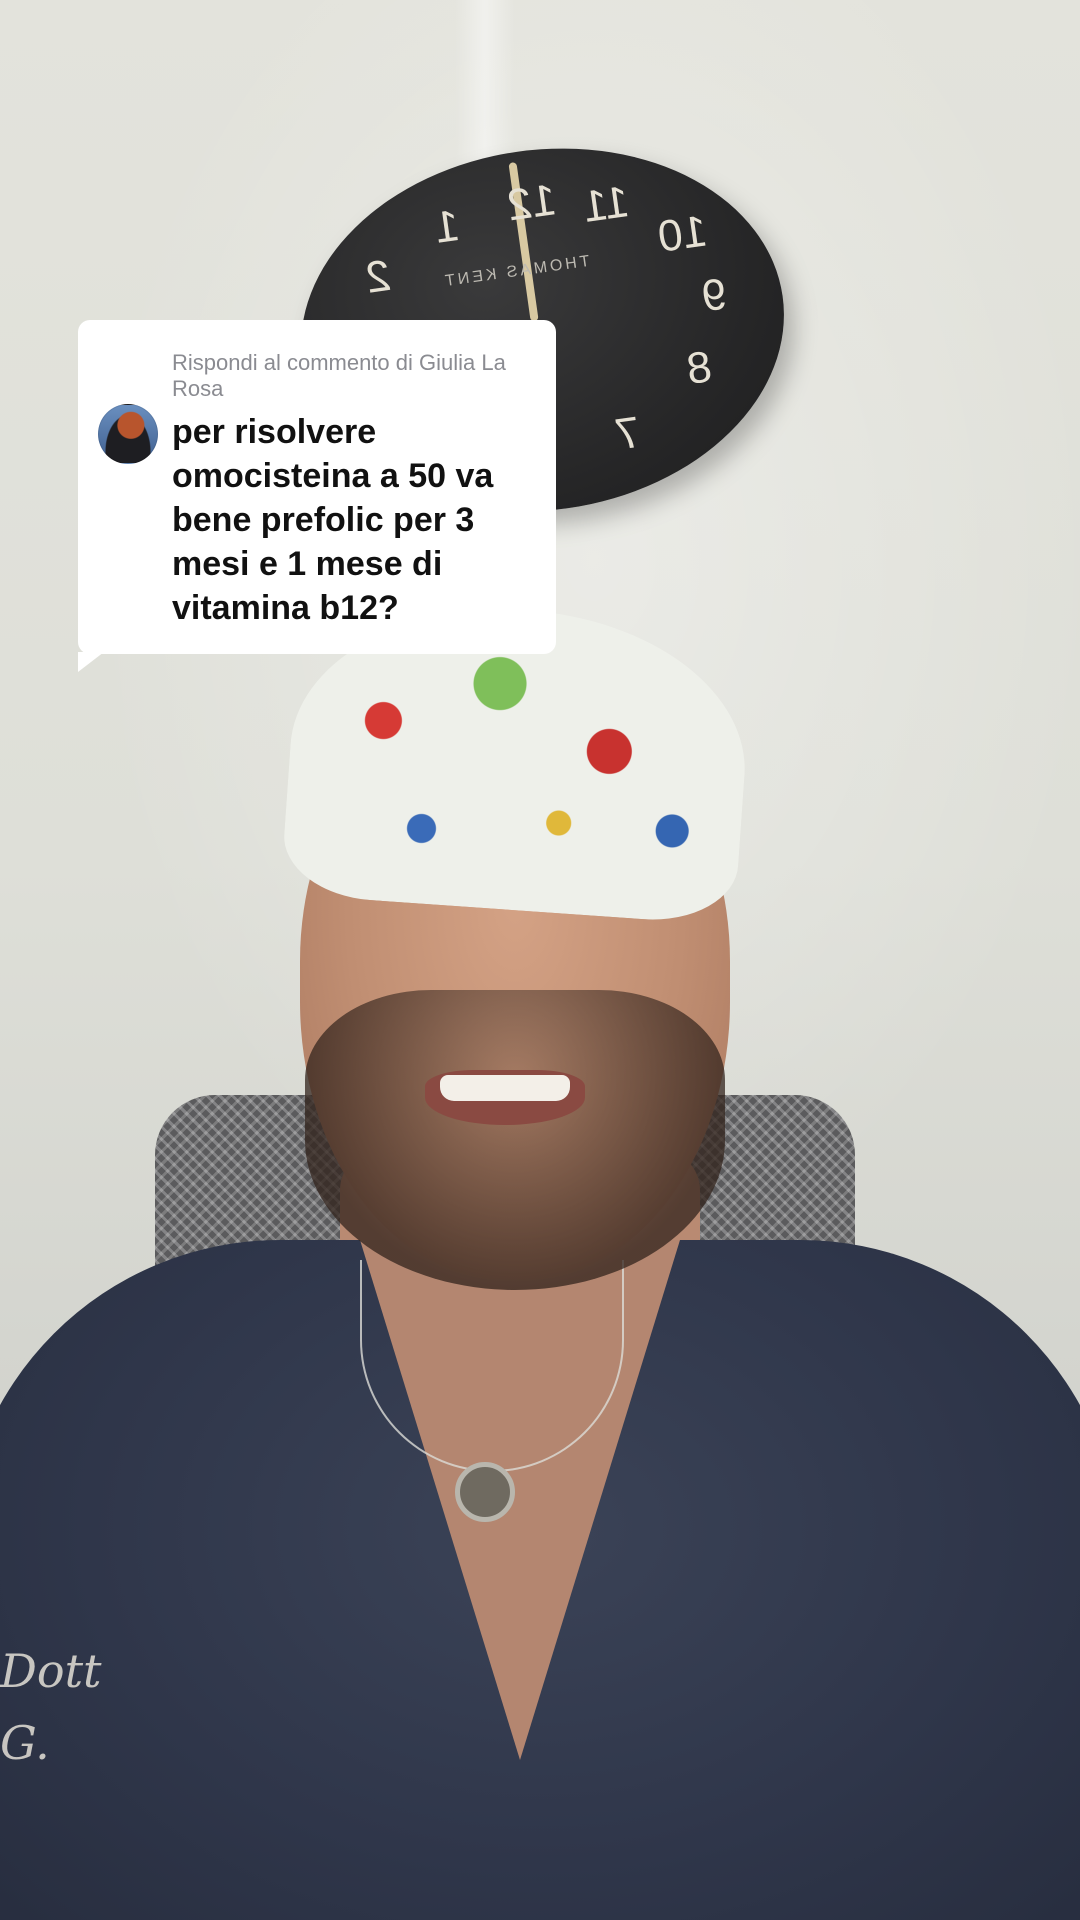  Describe the element at coordinates (532, 203) in the screenshot. I see `clock-number: 12` at that location.